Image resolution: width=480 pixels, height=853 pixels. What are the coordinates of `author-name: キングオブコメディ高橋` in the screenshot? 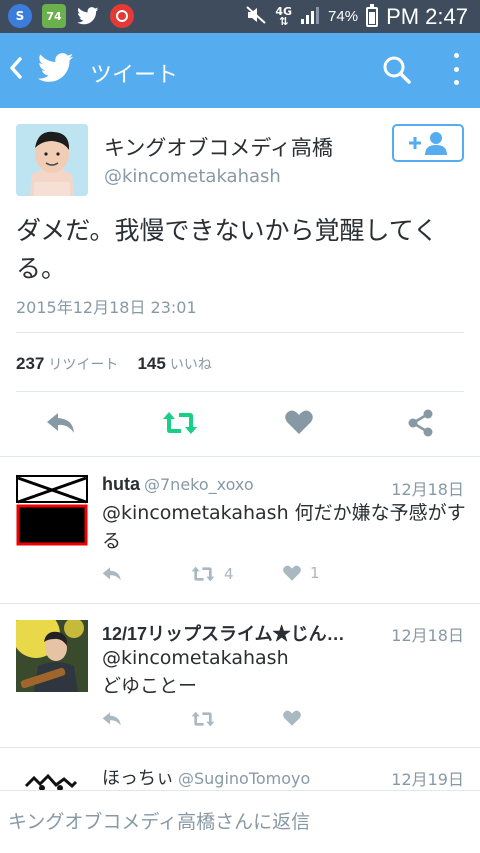 It's located at (218, 147).